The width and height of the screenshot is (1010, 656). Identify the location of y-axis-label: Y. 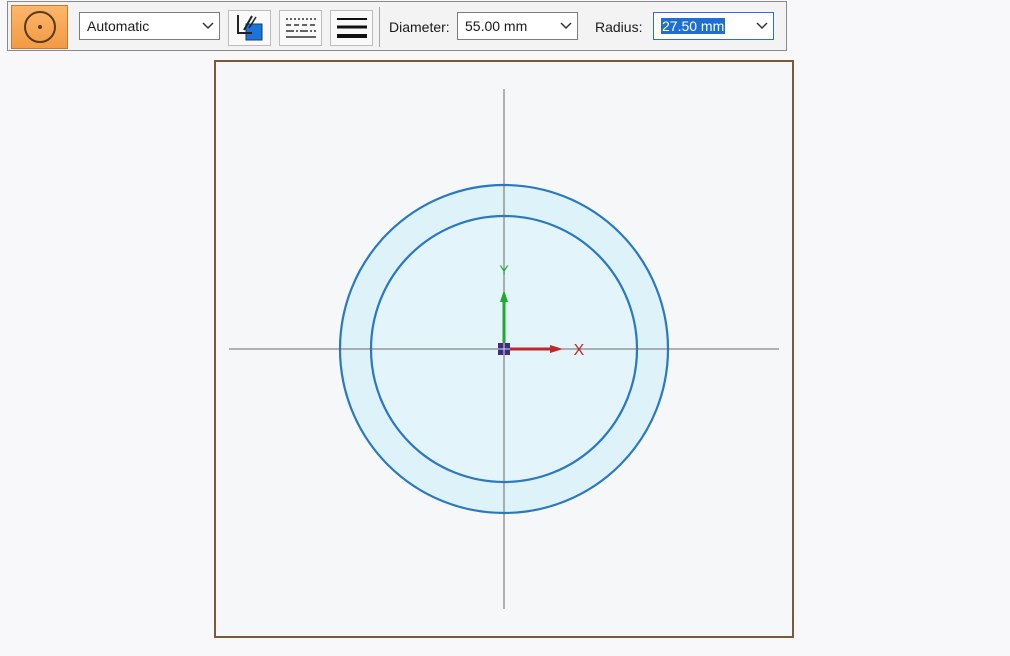
(504, 270).